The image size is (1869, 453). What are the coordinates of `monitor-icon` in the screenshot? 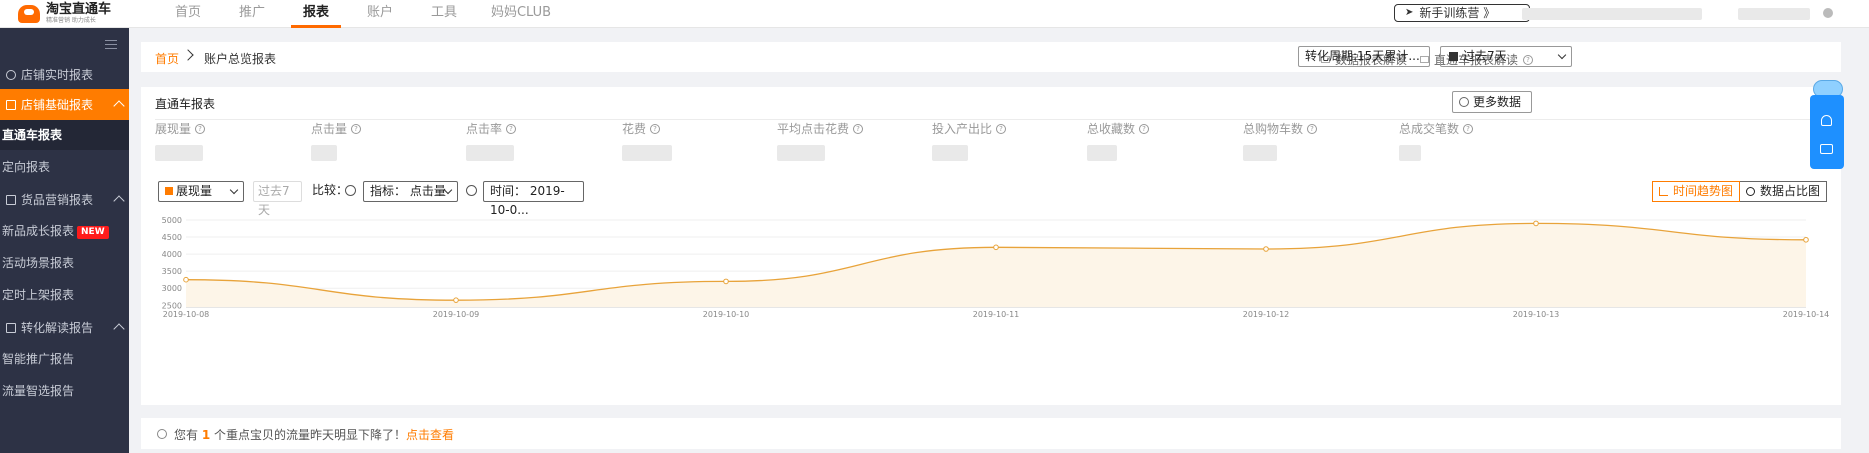 It's located at (11, 199).